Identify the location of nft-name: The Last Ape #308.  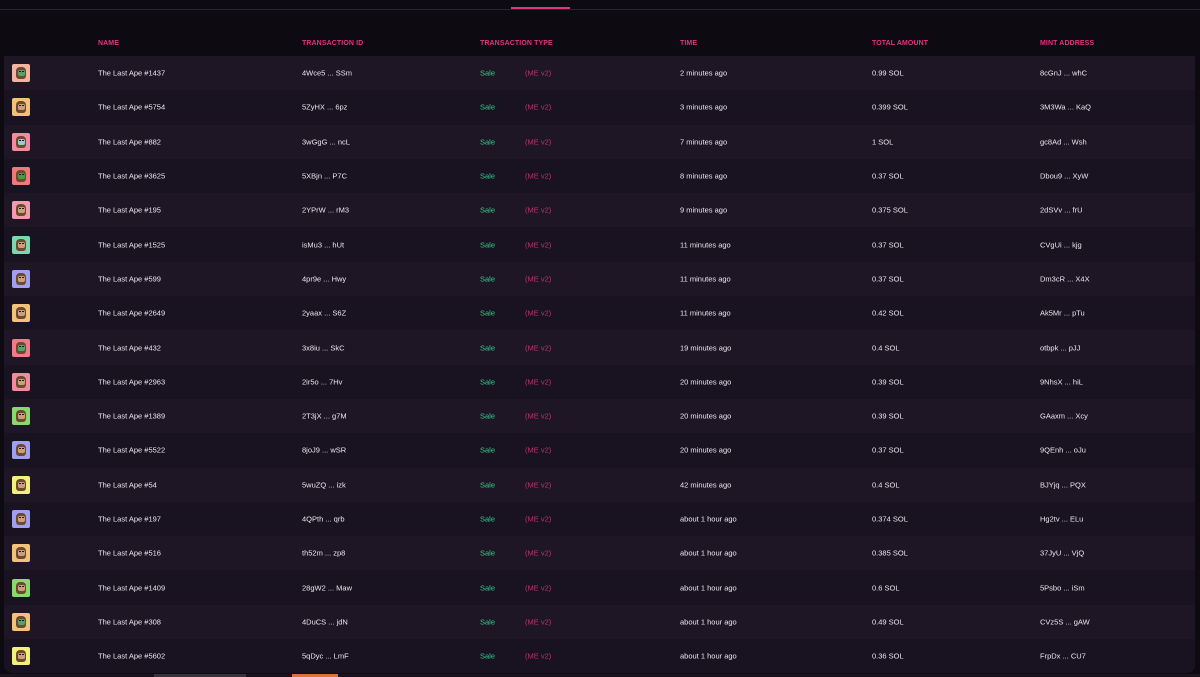
(129, 621).